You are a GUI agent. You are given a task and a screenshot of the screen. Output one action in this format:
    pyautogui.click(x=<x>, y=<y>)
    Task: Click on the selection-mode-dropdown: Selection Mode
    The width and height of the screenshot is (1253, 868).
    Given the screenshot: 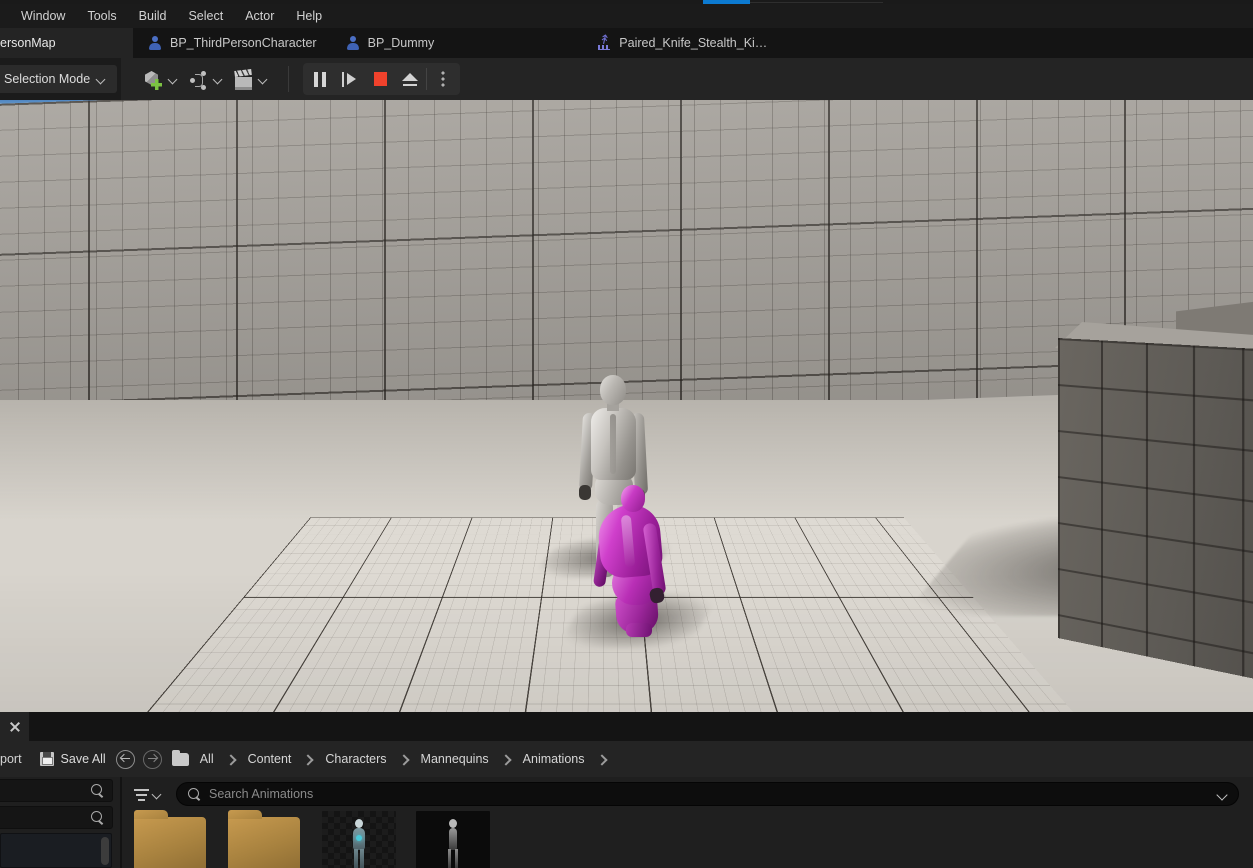 What is the action you would take?
    pyautogui.click(x=59, y=79)
    